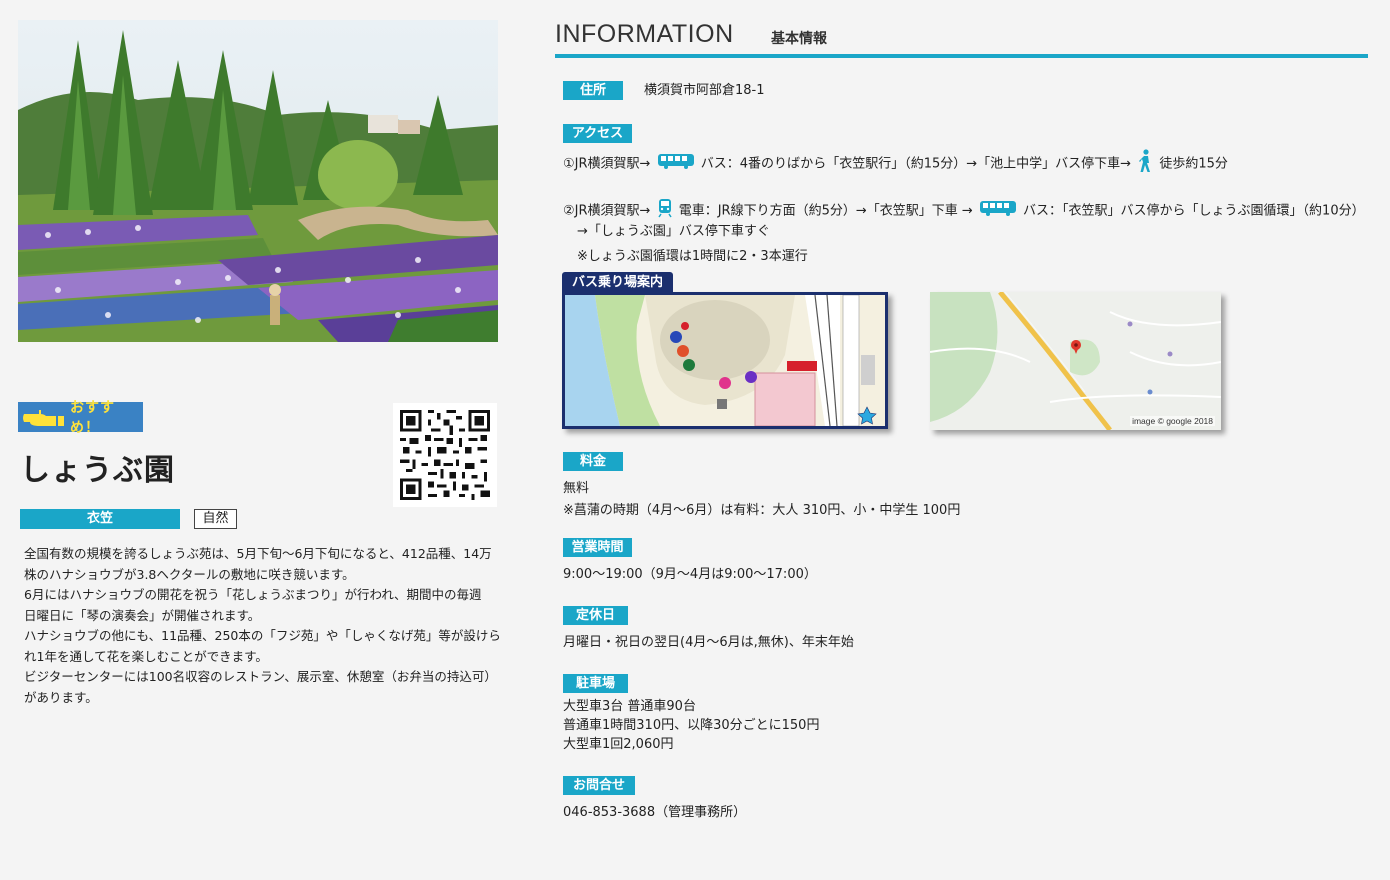  What do you see at coordinates (825, 211) in the screenshot?
I see `route2-train: 電車：JR線下り方面（約5分）→「衣笠駅」下車 →` at bounding box center [825, 211].